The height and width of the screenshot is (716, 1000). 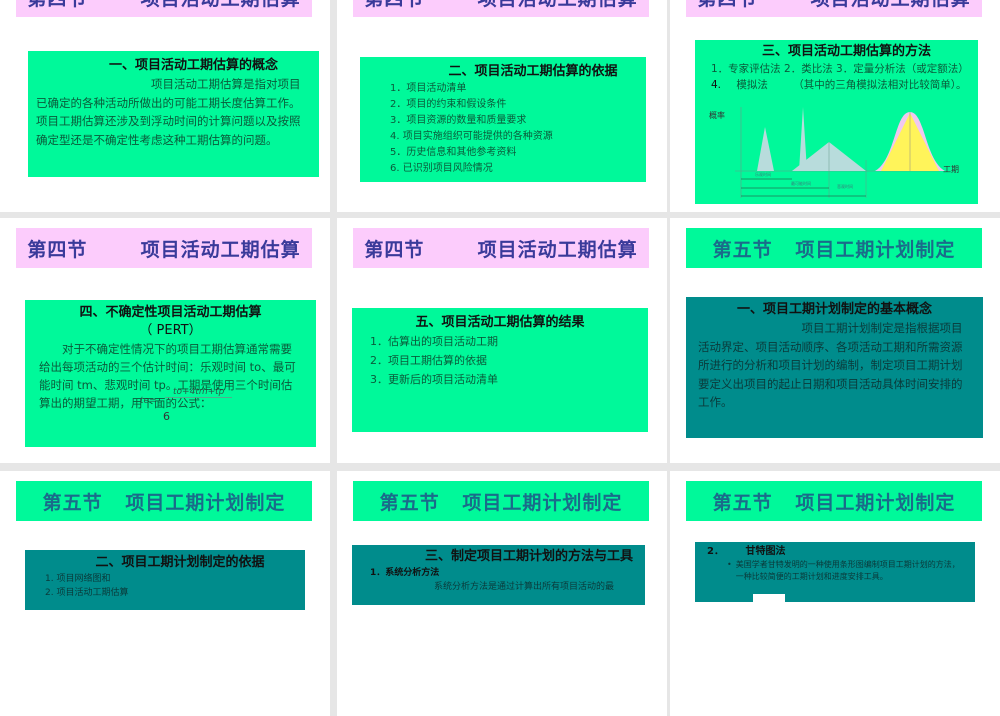 I want to click on optimistic-label: 乐观时间, so click(x=763, y=174).